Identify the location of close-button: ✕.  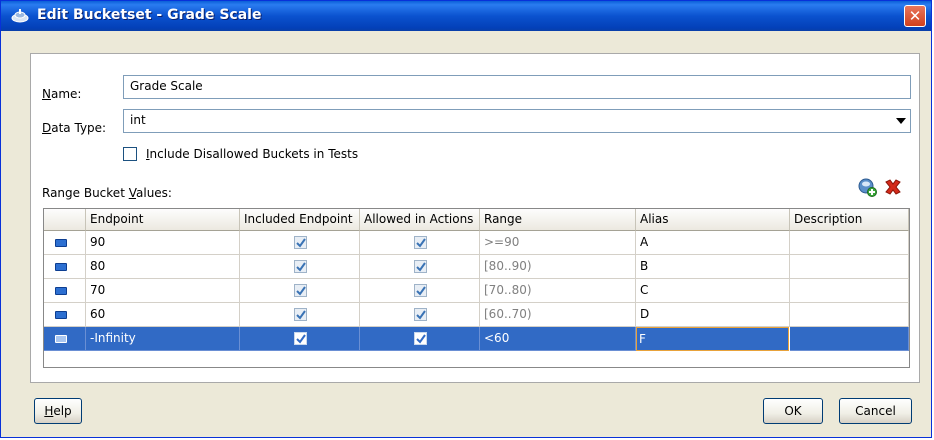
(915, 16).